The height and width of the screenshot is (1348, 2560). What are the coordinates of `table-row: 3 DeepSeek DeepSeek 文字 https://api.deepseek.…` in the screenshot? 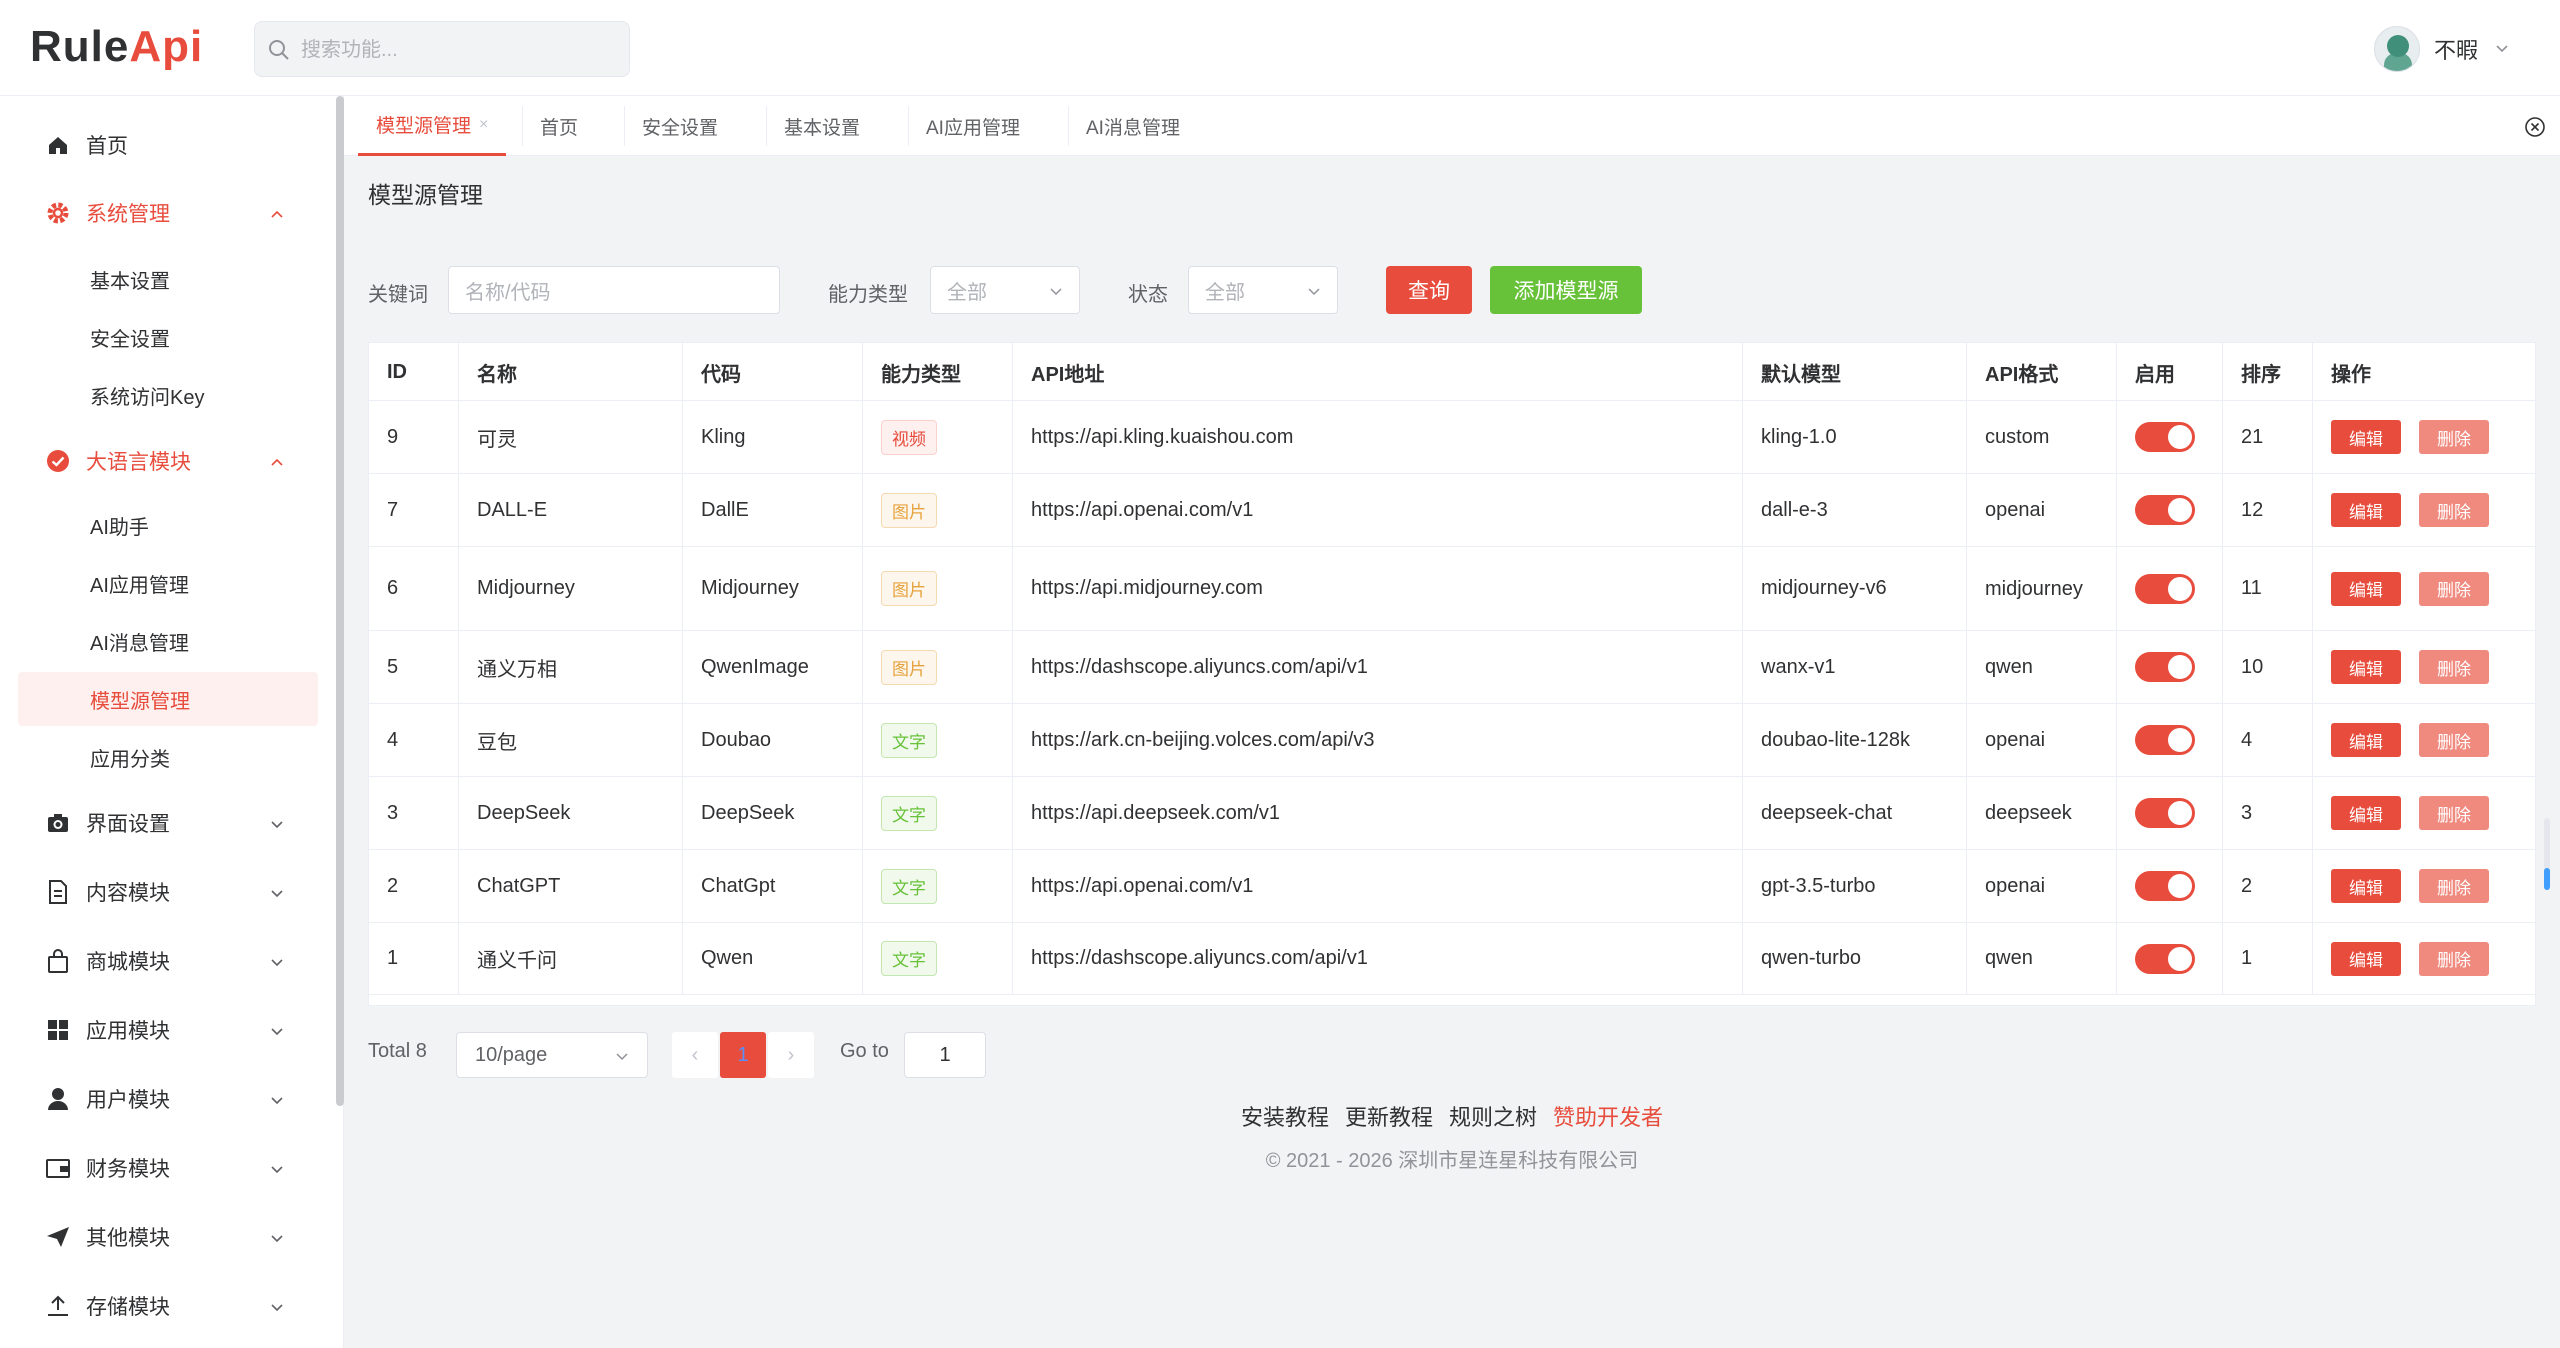 It's located at (1452, 813).